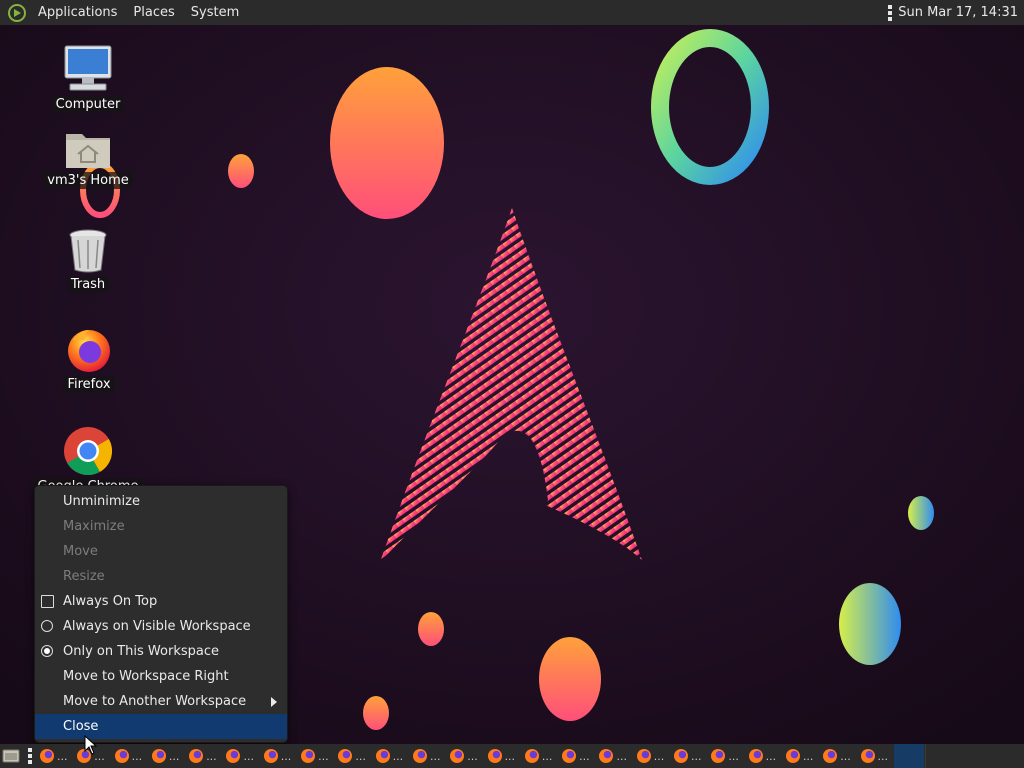 This screenshot has height=768, width=1024. What do you see at coordinates (47, 601) in the screenshot?
I see `always-on-top-checkbox` at bounding box center [47, 601].